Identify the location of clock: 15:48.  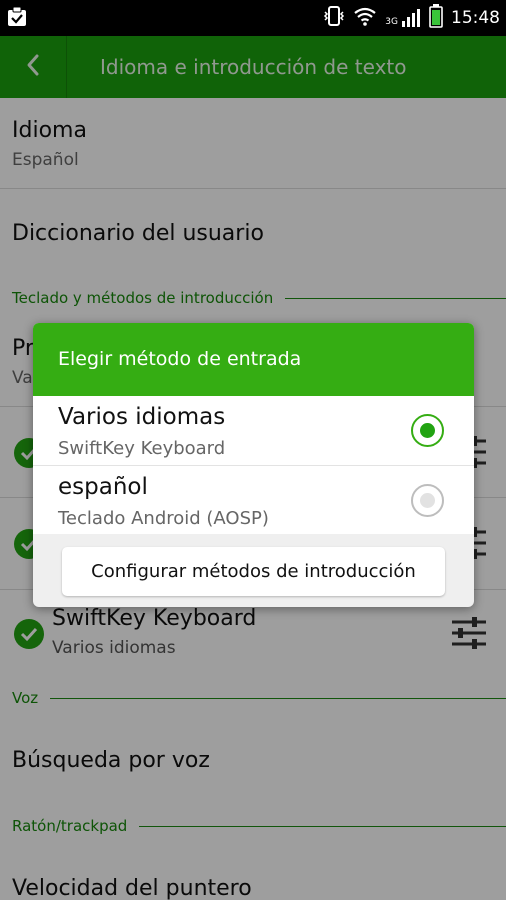
(475, 18).